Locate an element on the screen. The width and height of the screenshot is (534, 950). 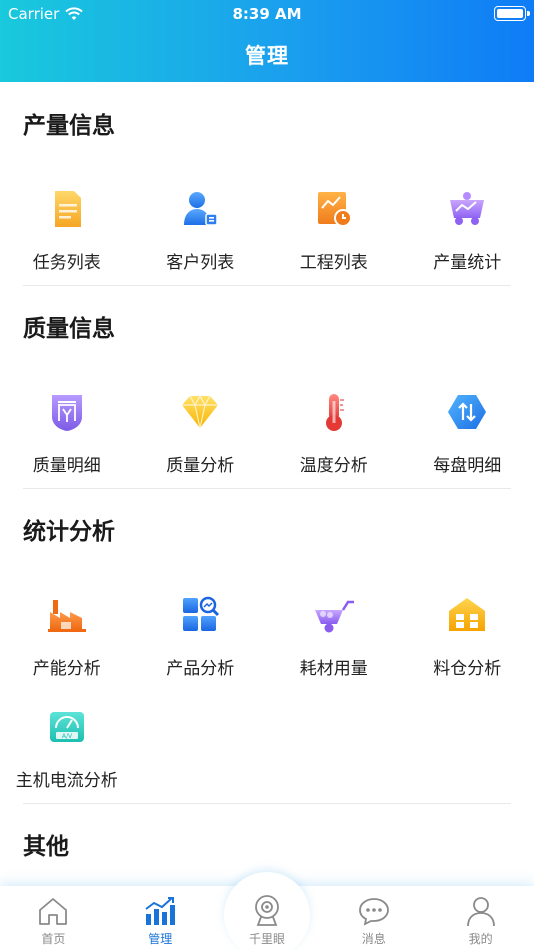
menu-item-batch-detail: 每盘明细 is located at coordinates (467, 435).